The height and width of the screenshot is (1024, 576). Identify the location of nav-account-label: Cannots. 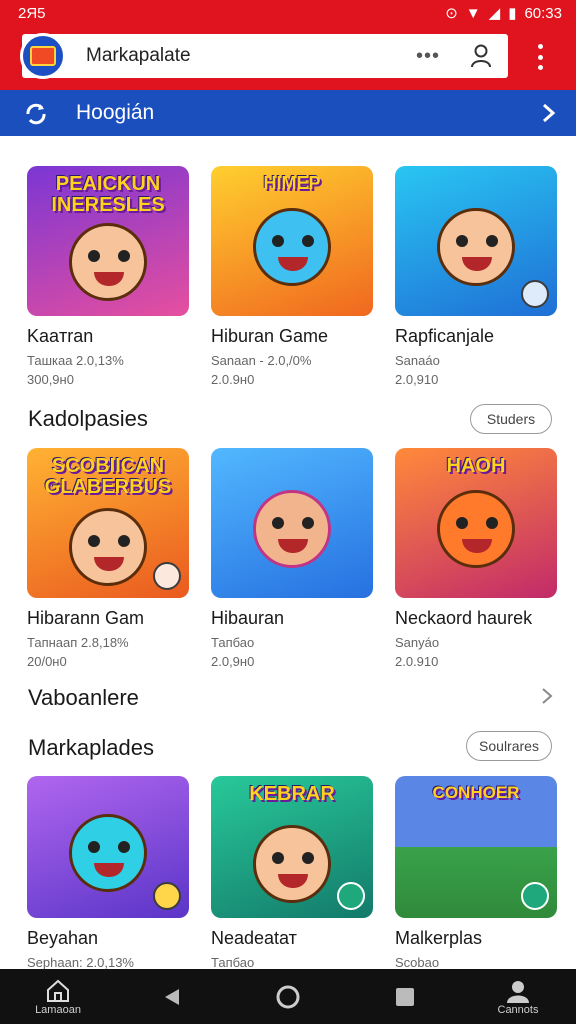
(518, 1009).